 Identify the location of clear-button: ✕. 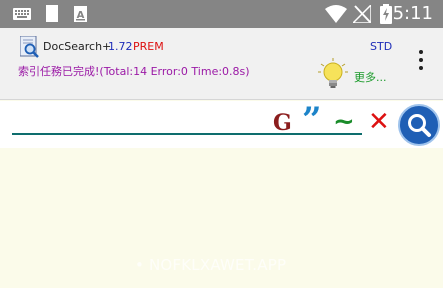
(379, 122).